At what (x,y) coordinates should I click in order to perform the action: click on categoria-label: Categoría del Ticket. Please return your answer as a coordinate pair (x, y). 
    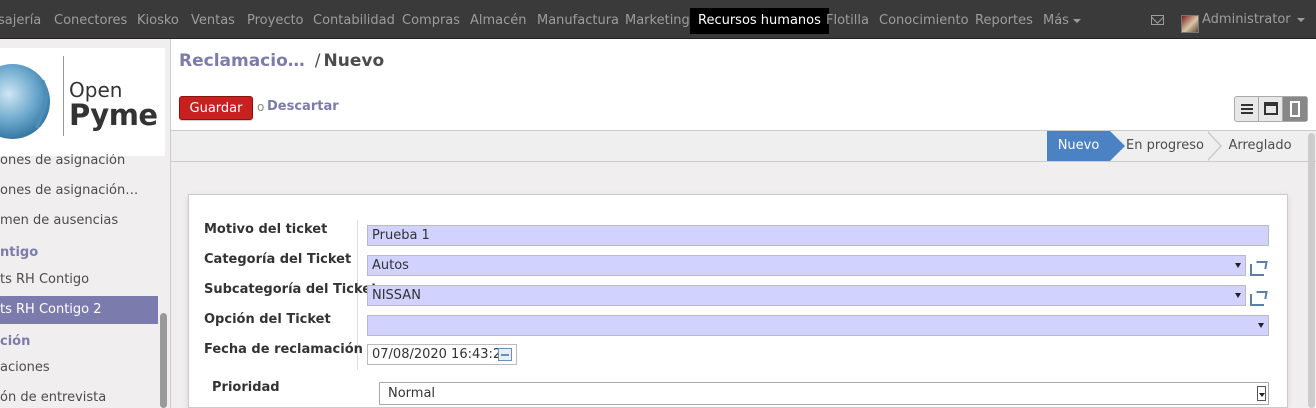
    Looking at the image, I should click on (278, 259).